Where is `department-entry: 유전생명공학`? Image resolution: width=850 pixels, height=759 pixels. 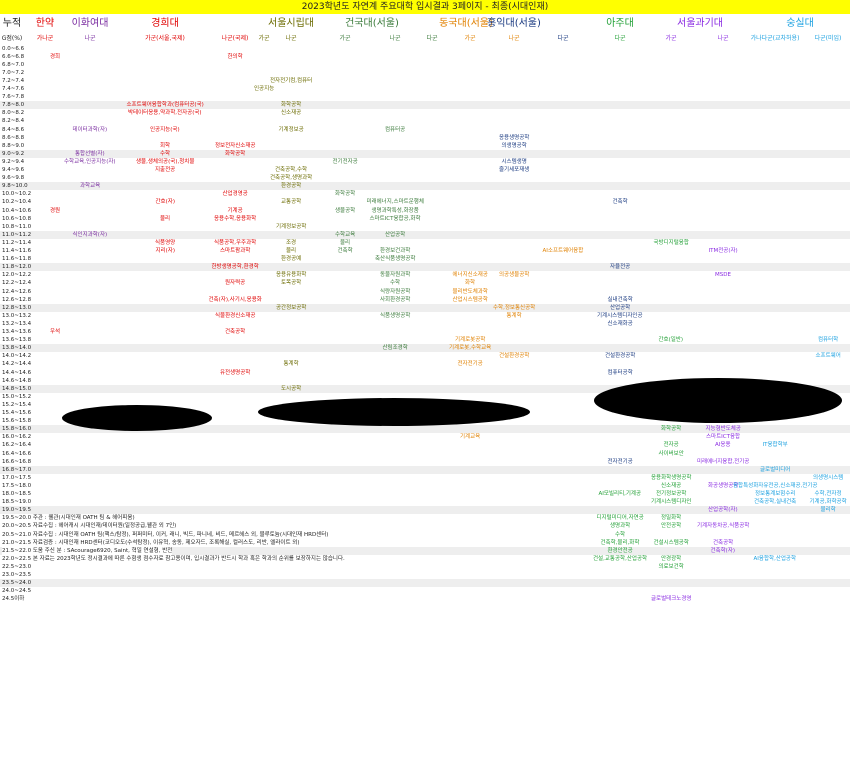
department-entry: 유전생명공학 is located at coordinates (235, 372).